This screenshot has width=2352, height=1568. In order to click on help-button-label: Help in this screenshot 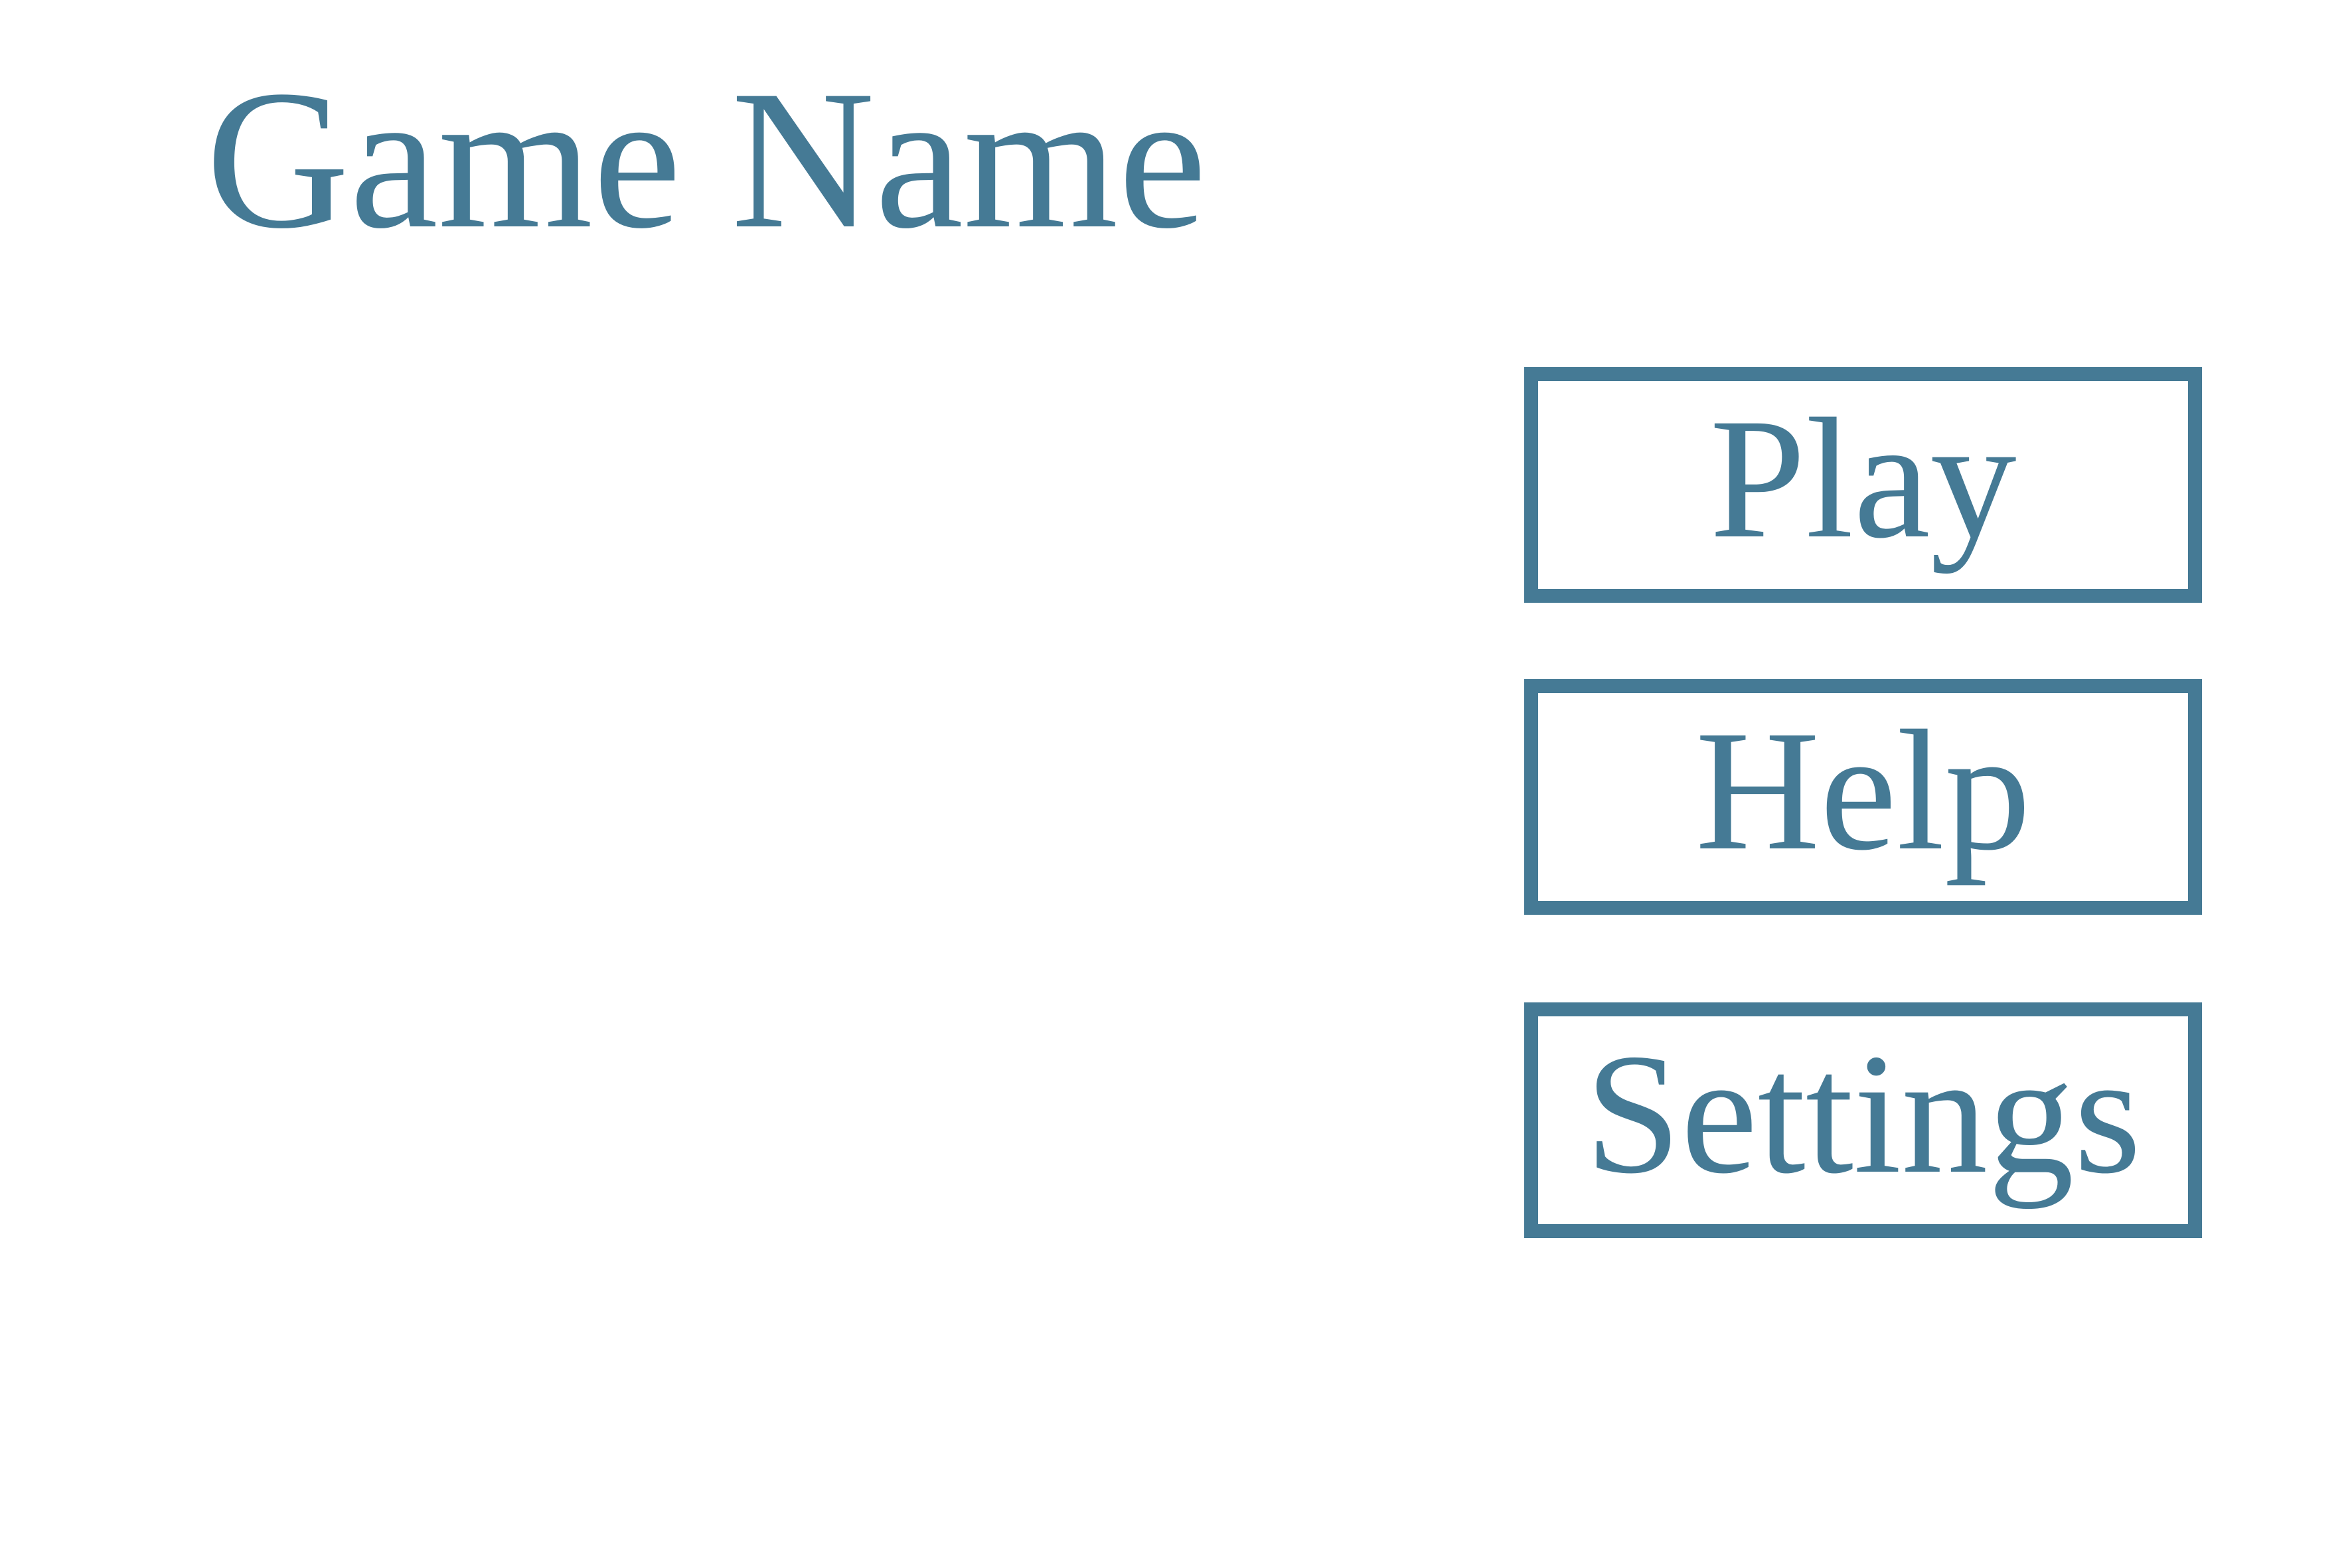, I will do `click(1863, 790)`.